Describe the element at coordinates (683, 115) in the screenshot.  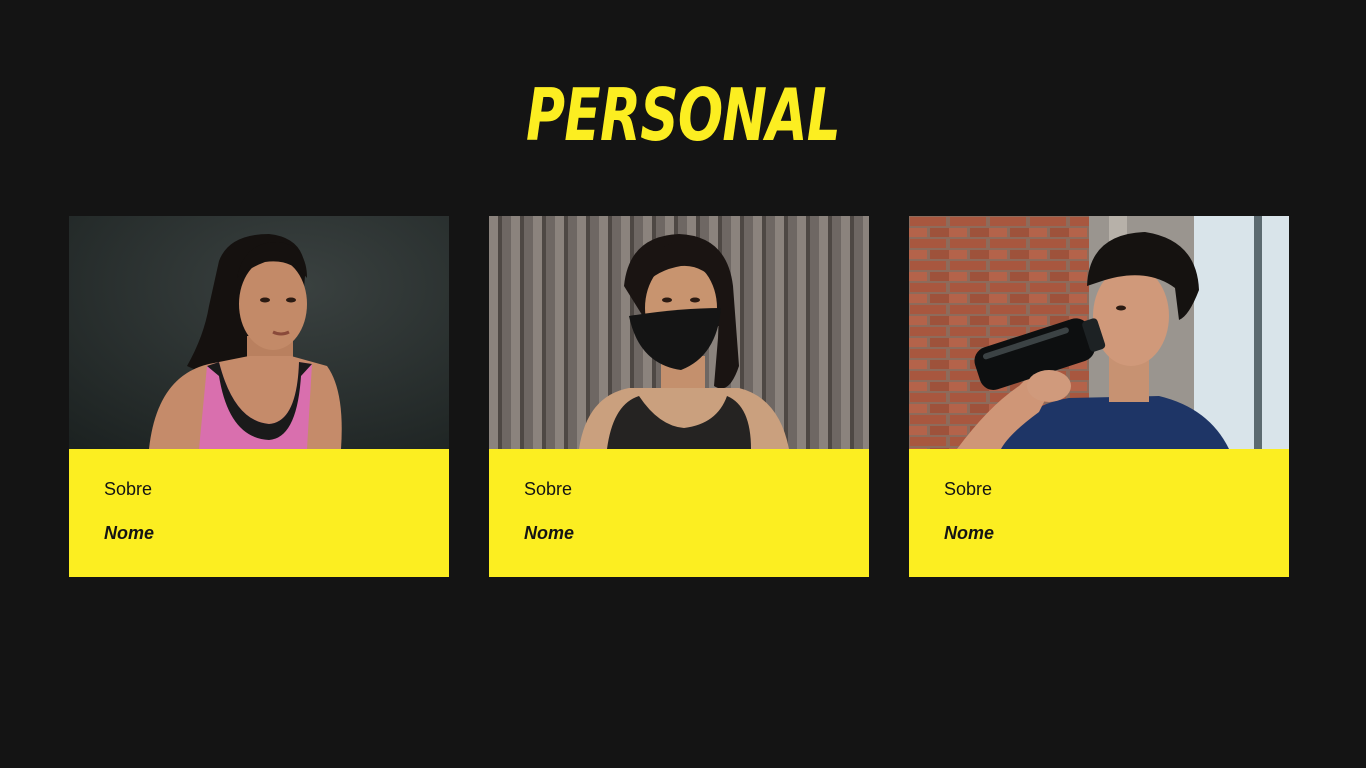
I see `page-title: PERSONAL` at that location.